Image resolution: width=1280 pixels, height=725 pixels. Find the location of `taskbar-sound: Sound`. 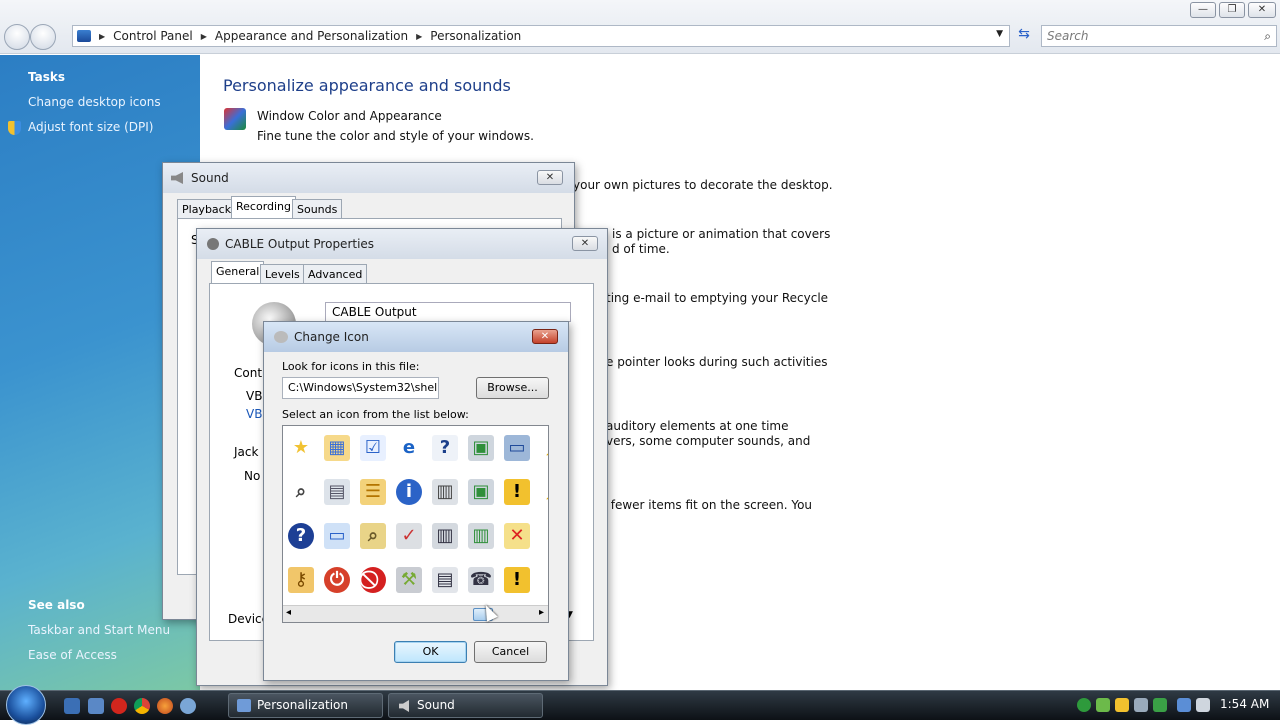

taskbar-sound: Sound is located at coordinates (465, 705).